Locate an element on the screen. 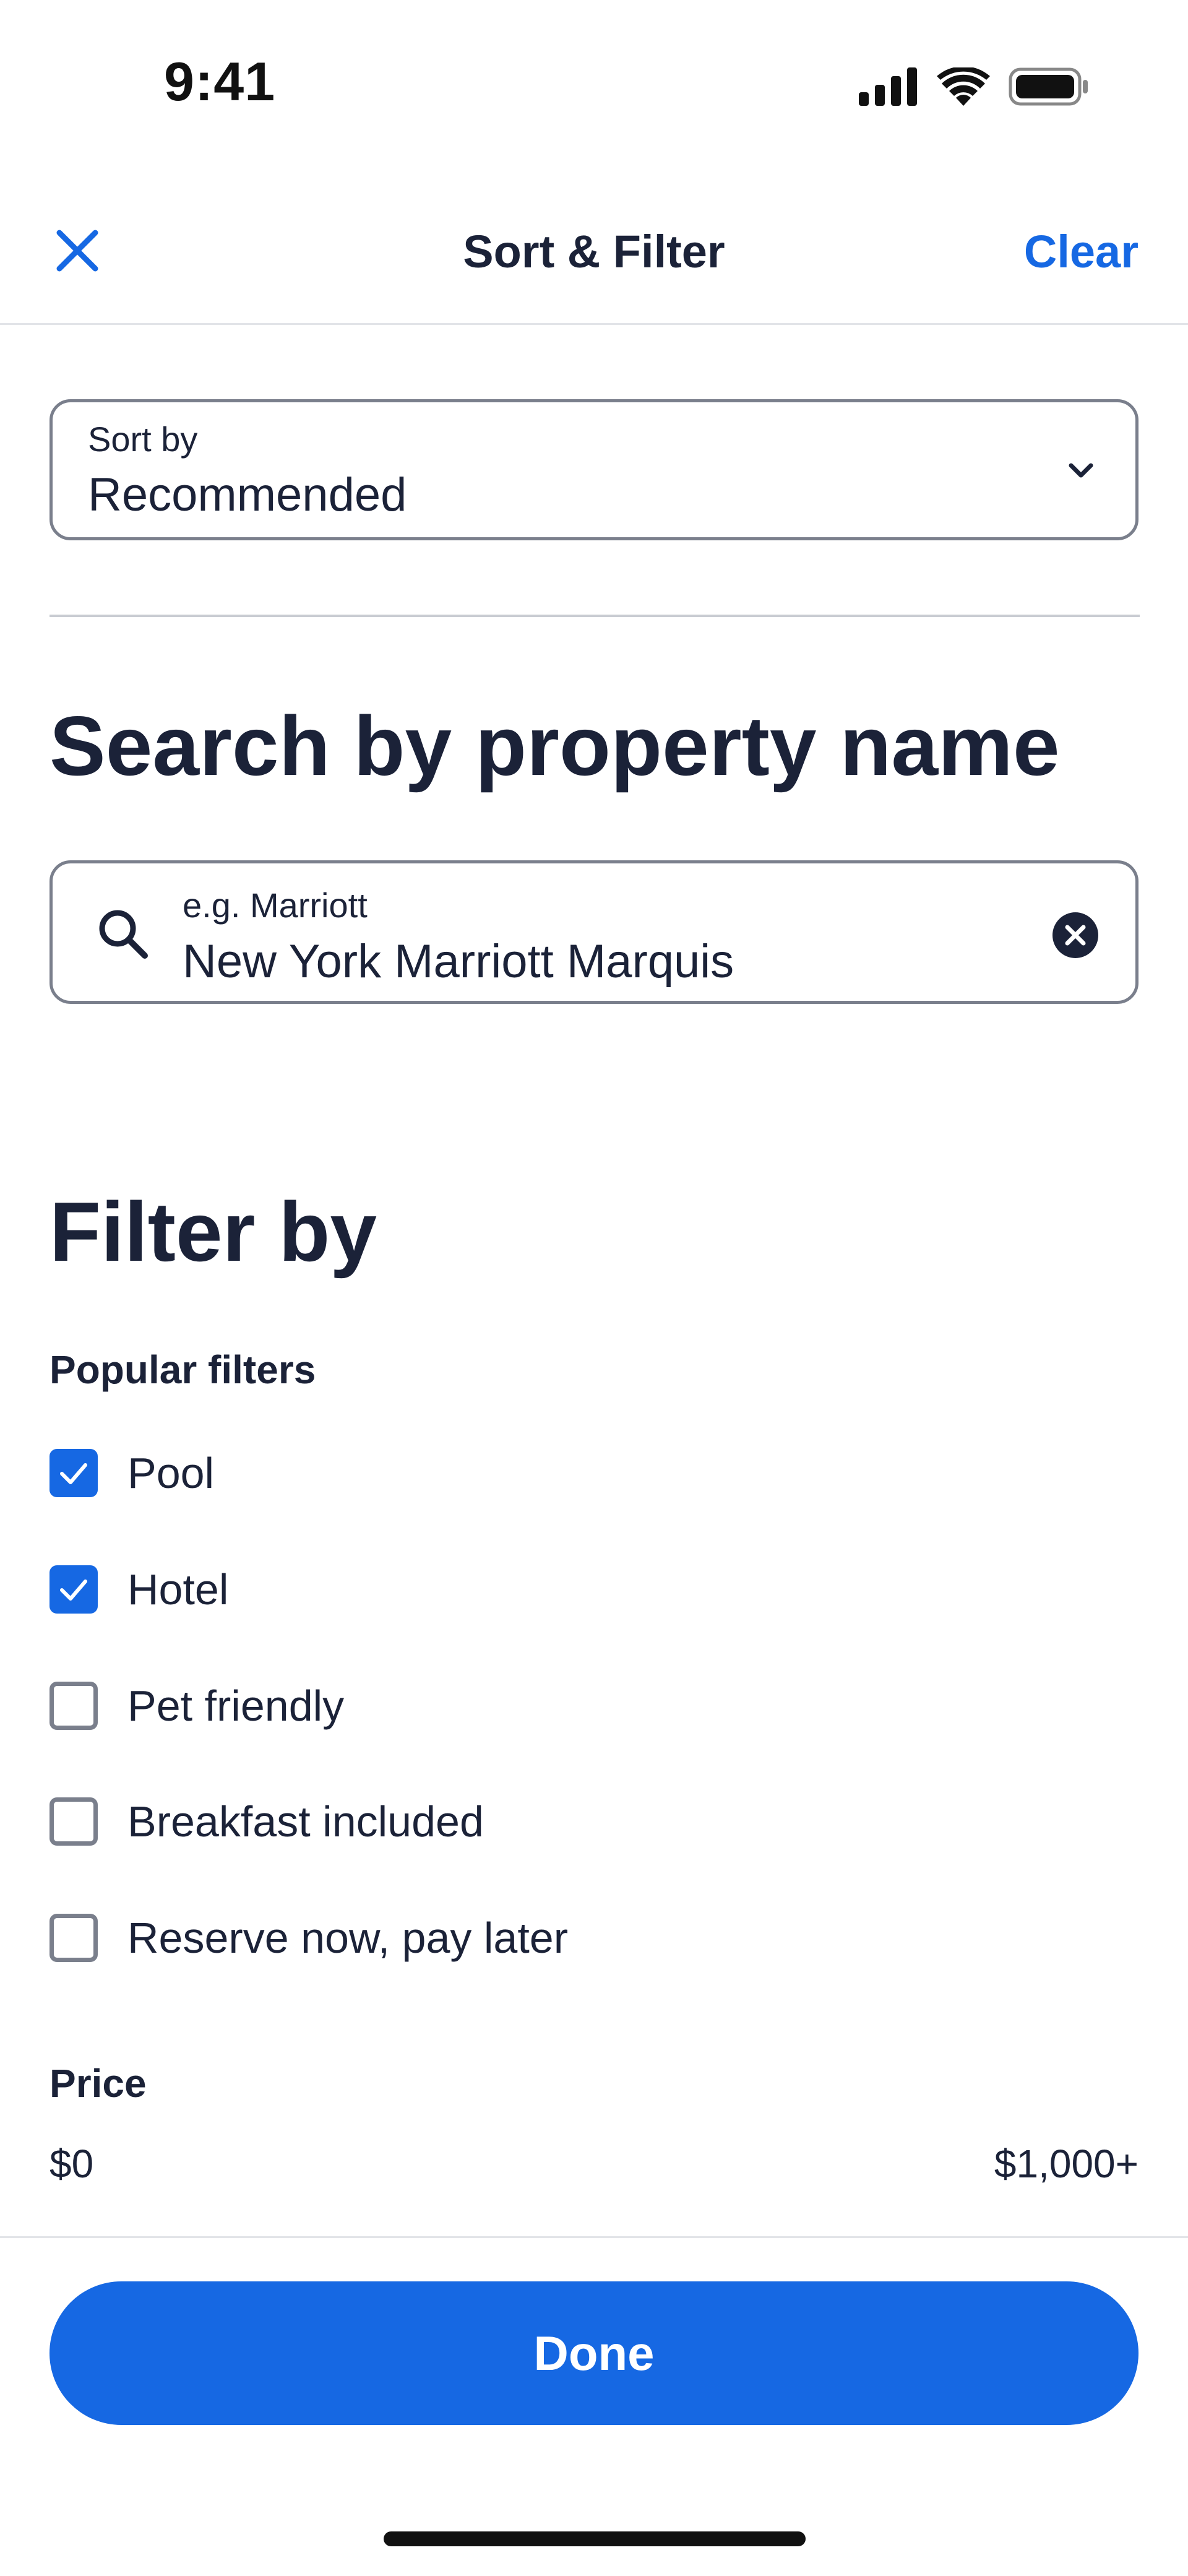  filter-option-reserve-now-pay-later: Reserve now, pay later is located at coordinates (594, 1938).